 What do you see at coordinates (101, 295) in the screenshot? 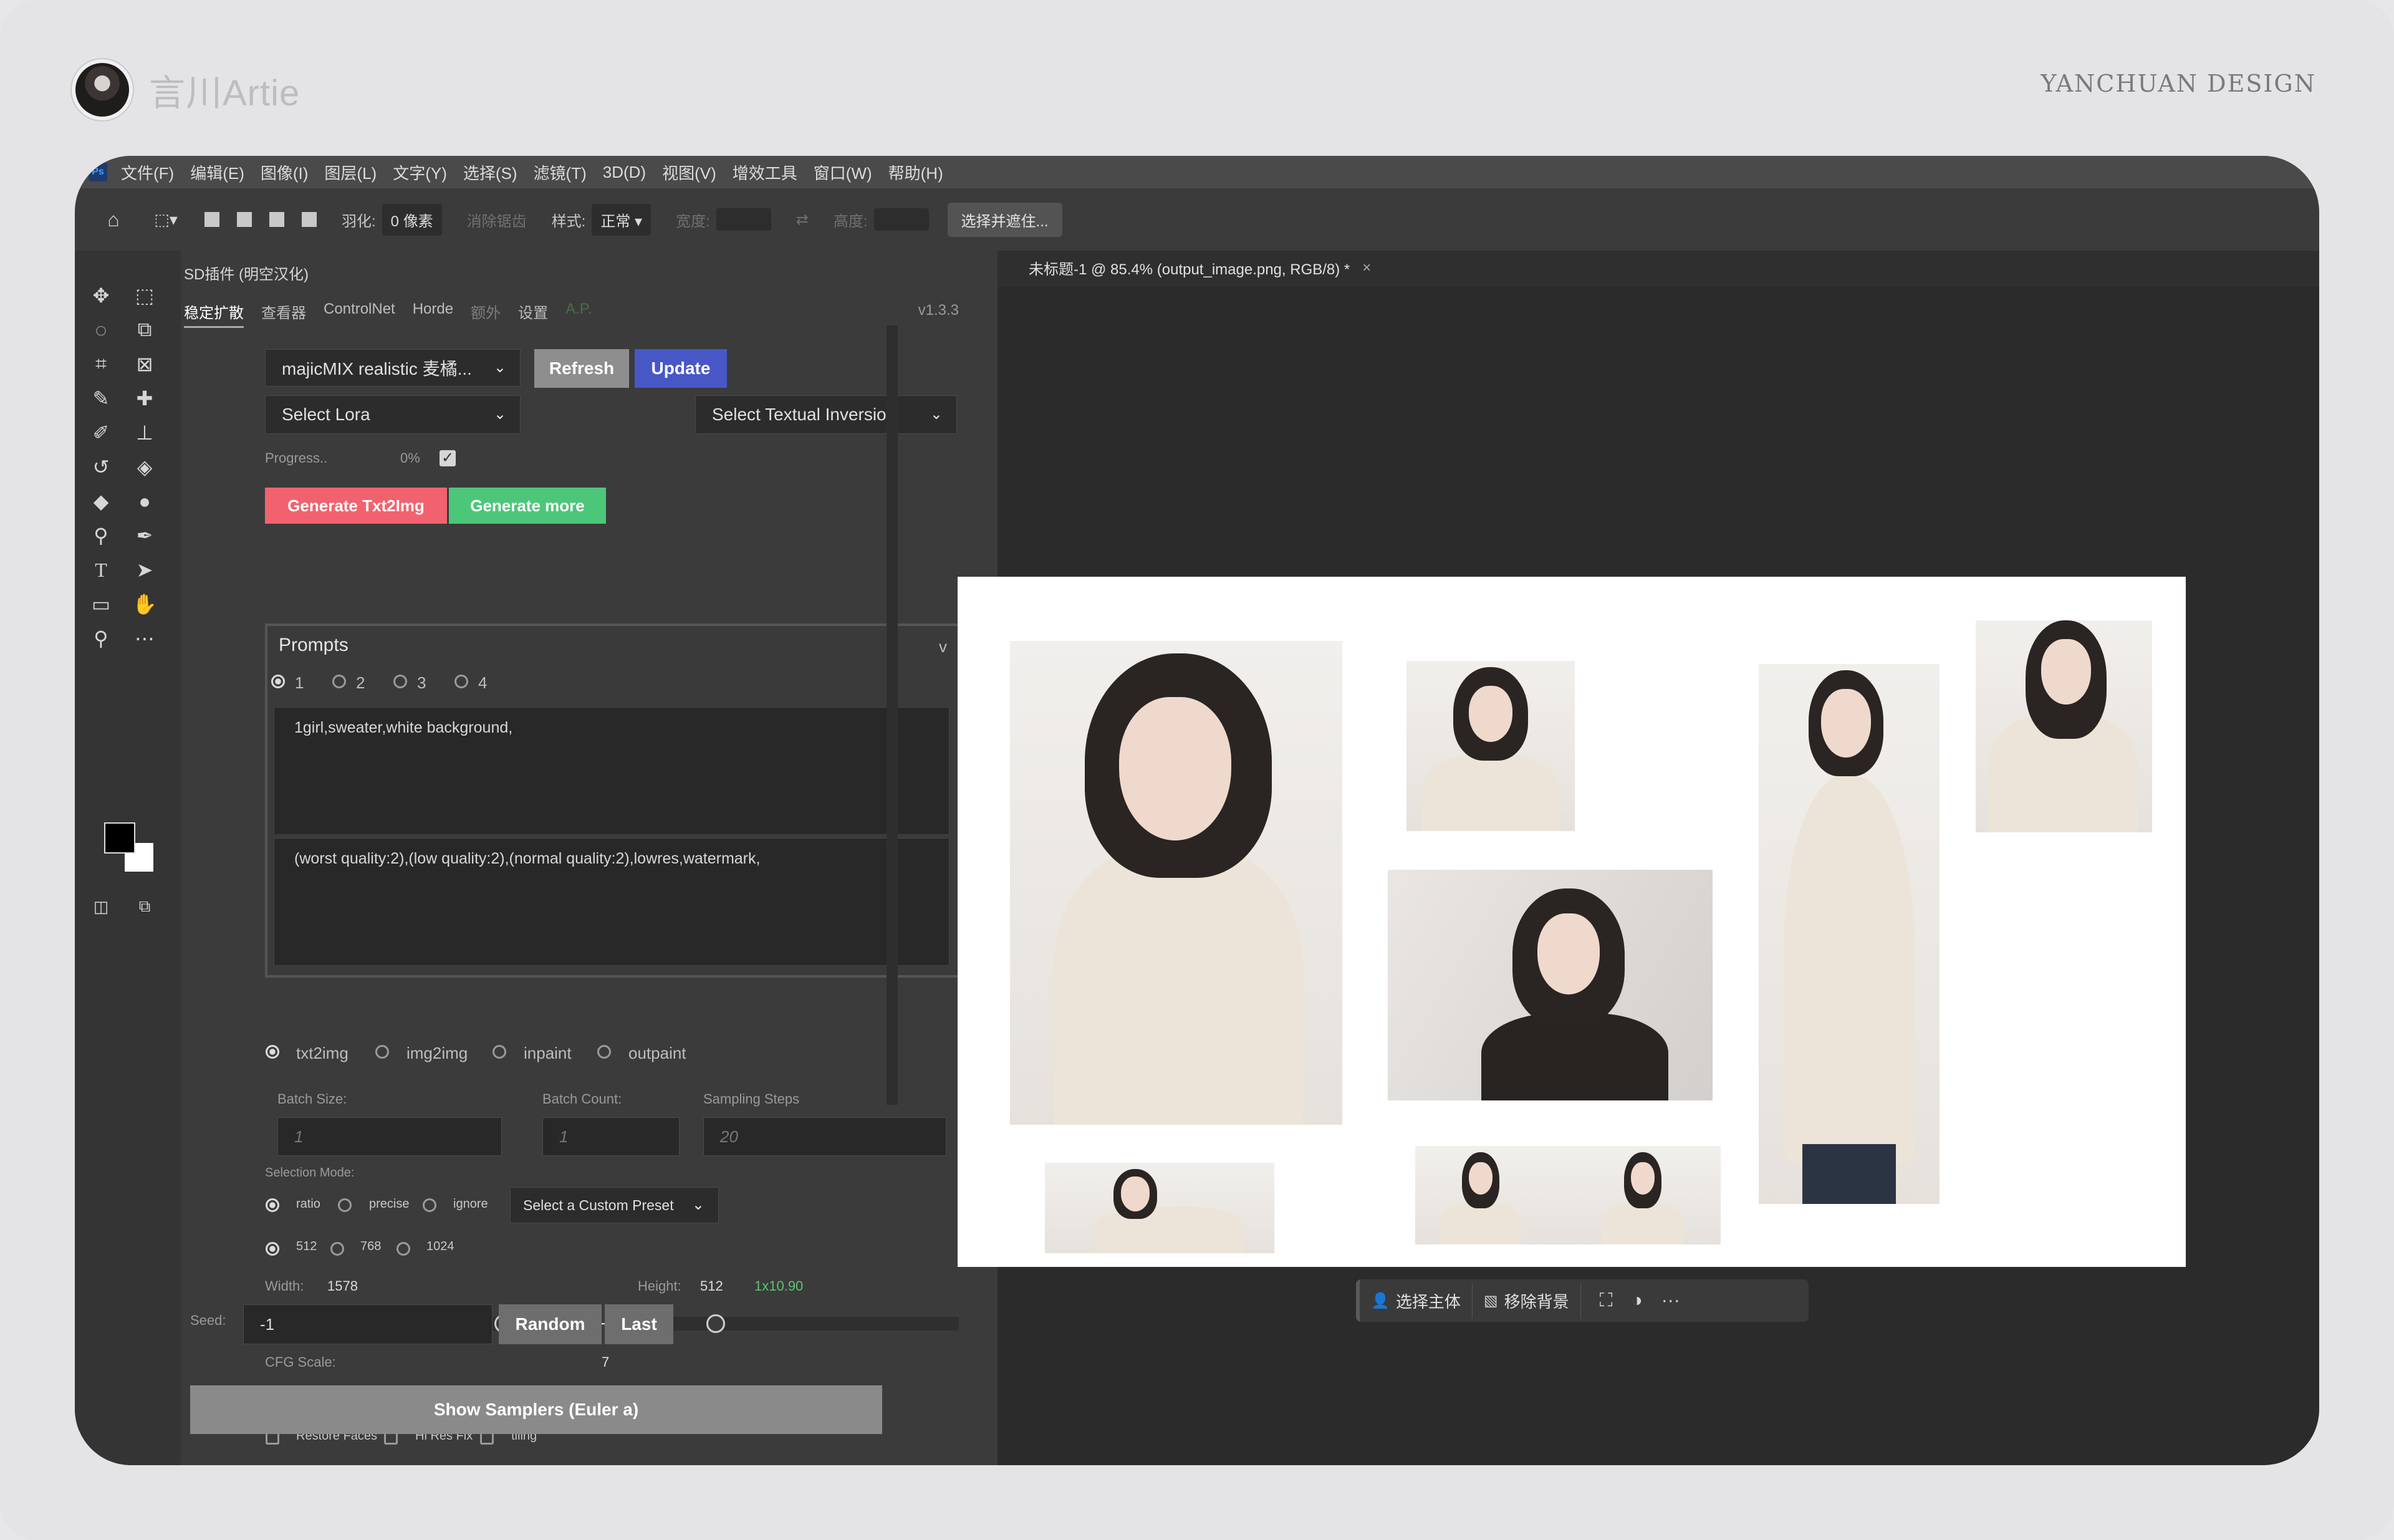
I see `move-tool-icon: ✥` at bounding box center [101, 295].